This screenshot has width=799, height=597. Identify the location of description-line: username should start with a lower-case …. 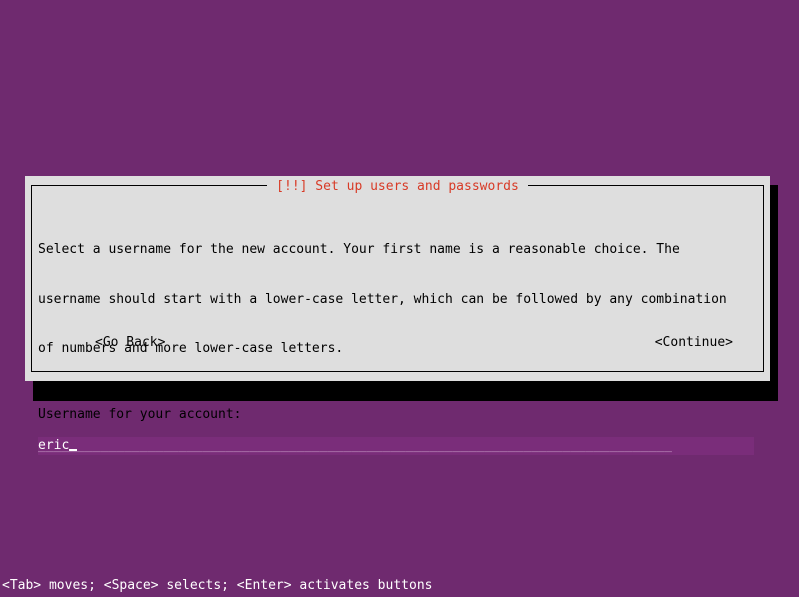
(382, 299).